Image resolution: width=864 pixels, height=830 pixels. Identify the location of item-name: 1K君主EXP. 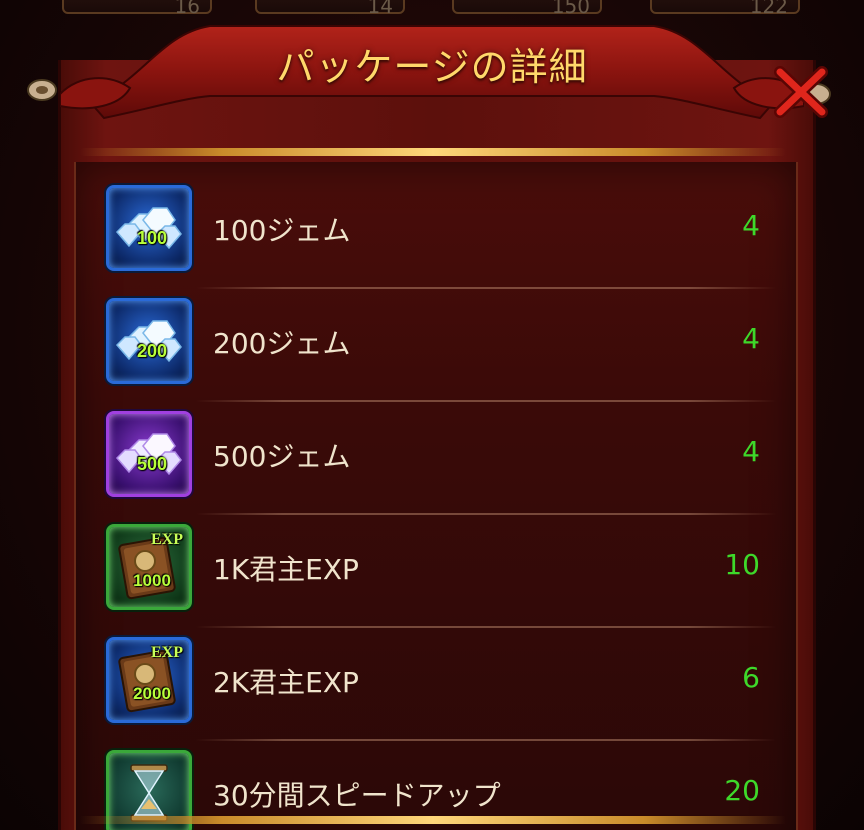
(286, 569).